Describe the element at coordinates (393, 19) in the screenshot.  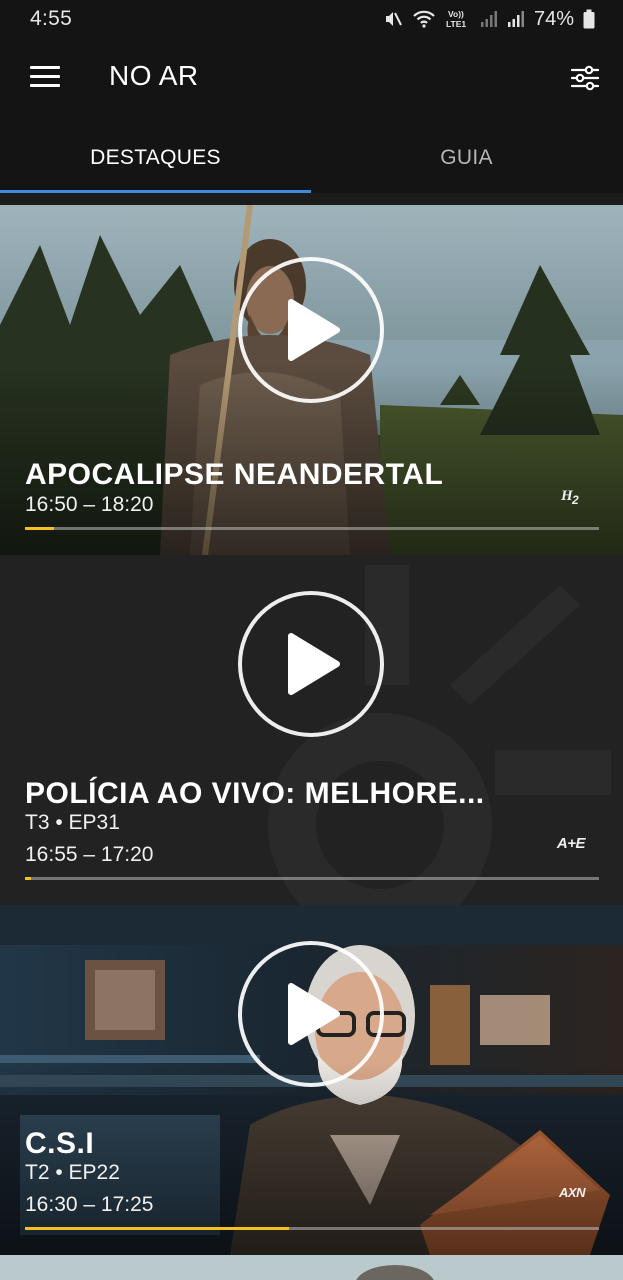
I see `mute-icon` at that location.